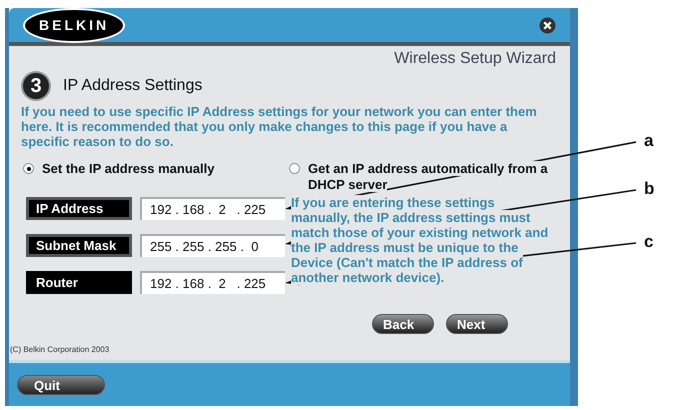 The height and width of the screenshot is (410, 673). I want to click on description-text: If you need to use specific IP Address settings for your network you can enter them here. It is recommended that you only make changes to this page if you have a specific reason to do so., so click(279, 126).